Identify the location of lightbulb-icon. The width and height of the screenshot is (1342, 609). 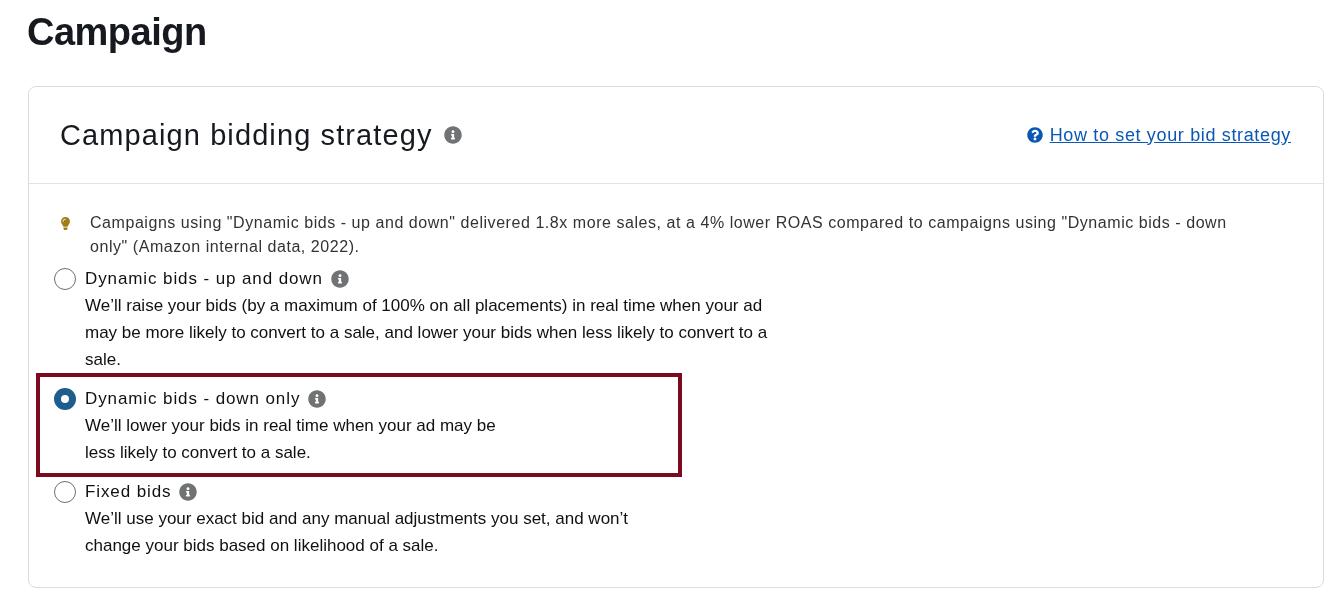
(65, 223).